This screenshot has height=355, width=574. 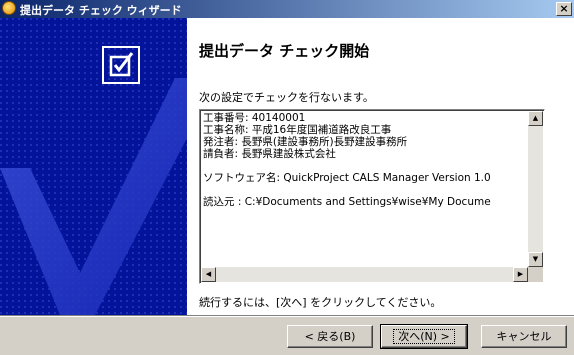 I want to click on button-separator, so click(x=287, y=316).